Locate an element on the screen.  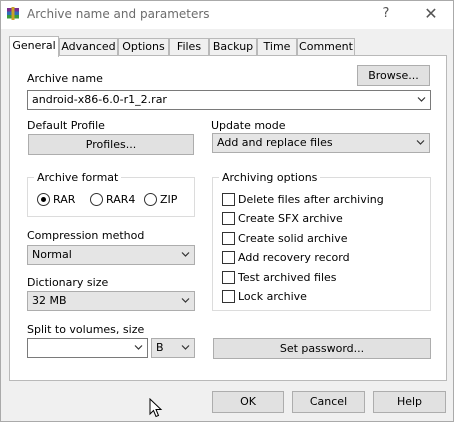
help-title-button: ? is located at coordinates (386, 14).